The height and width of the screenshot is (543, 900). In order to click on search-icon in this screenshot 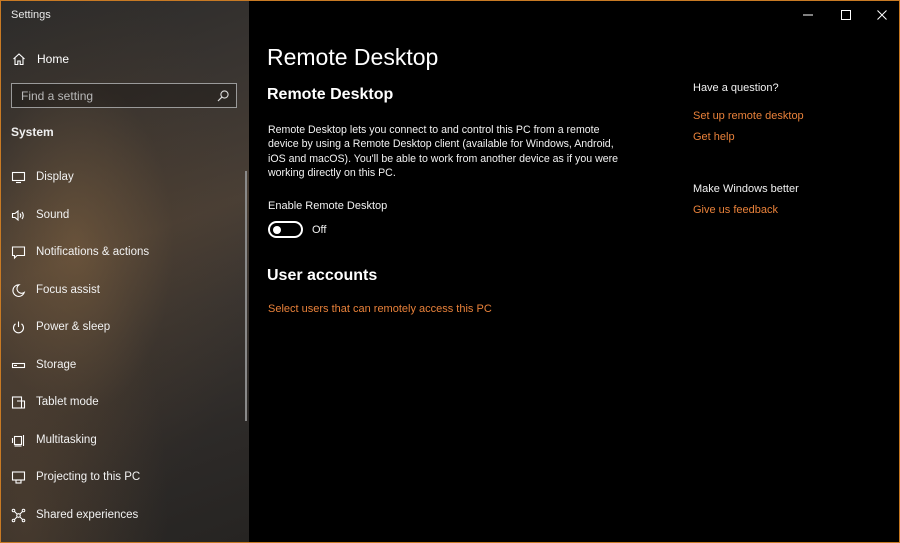, I will do `click(223, 96)`.